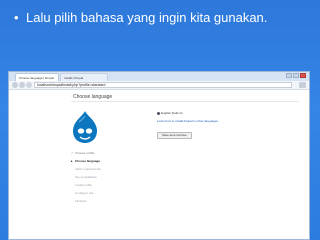 The width and height of the screenshot is (320, 240). Describe the element at coordinates (29, 85) in the screenshot. I see `reload-icon` at that location.